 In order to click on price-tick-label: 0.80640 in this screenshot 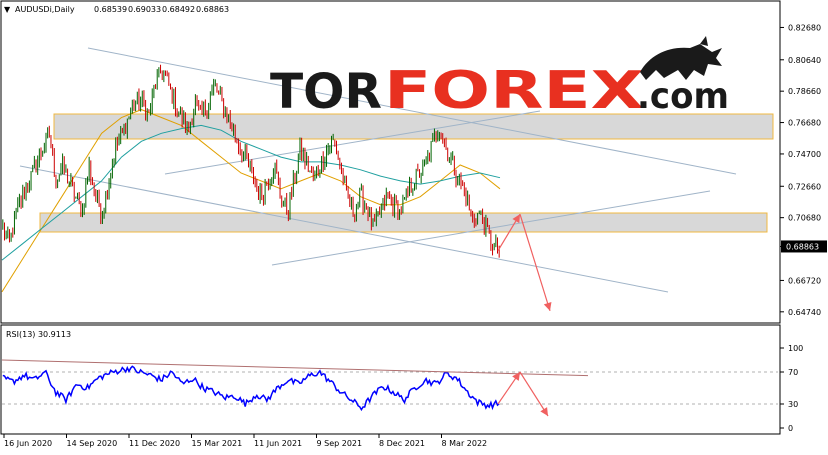, I will do `click(804, 60)`.